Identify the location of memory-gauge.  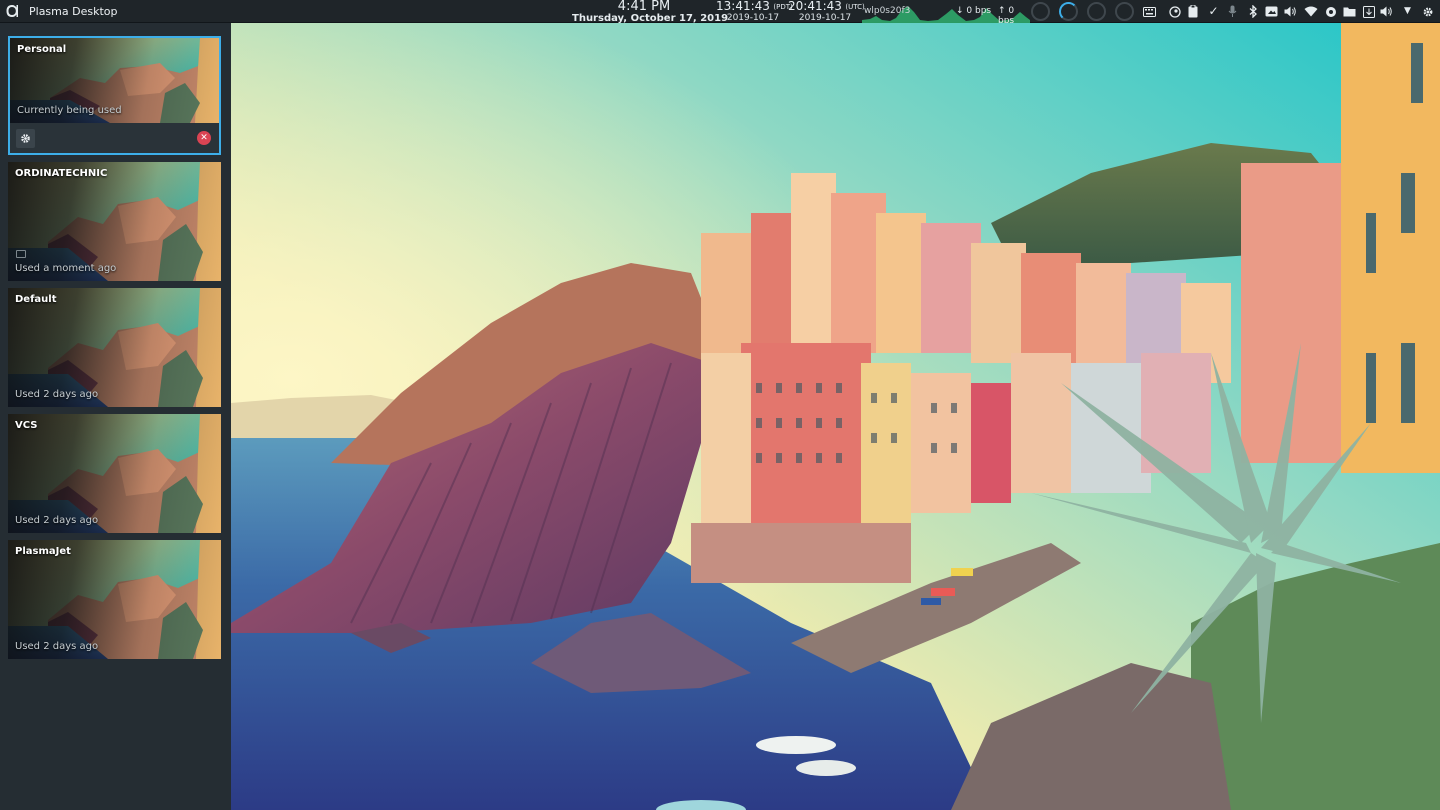
(1068, 11).